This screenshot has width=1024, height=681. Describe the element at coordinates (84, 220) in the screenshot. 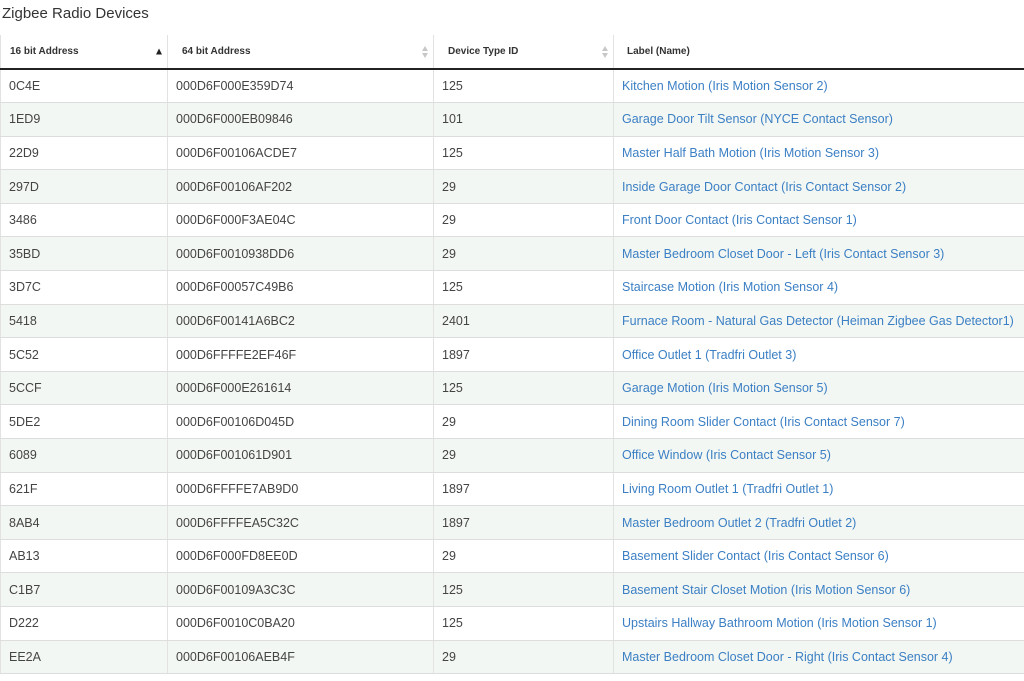

I see `cell-16bit-address: 3486` at that location.